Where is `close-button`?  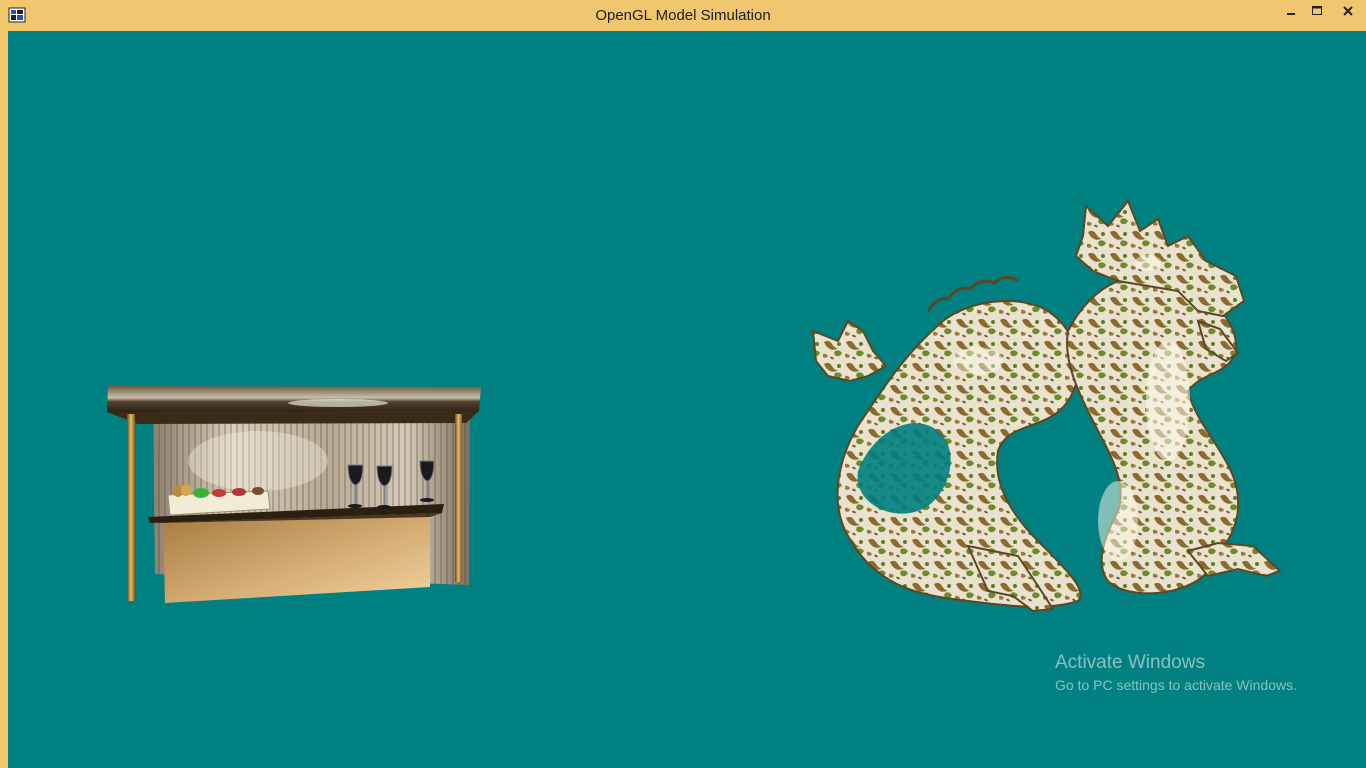
close-button is located at coordinates (1348, 11).